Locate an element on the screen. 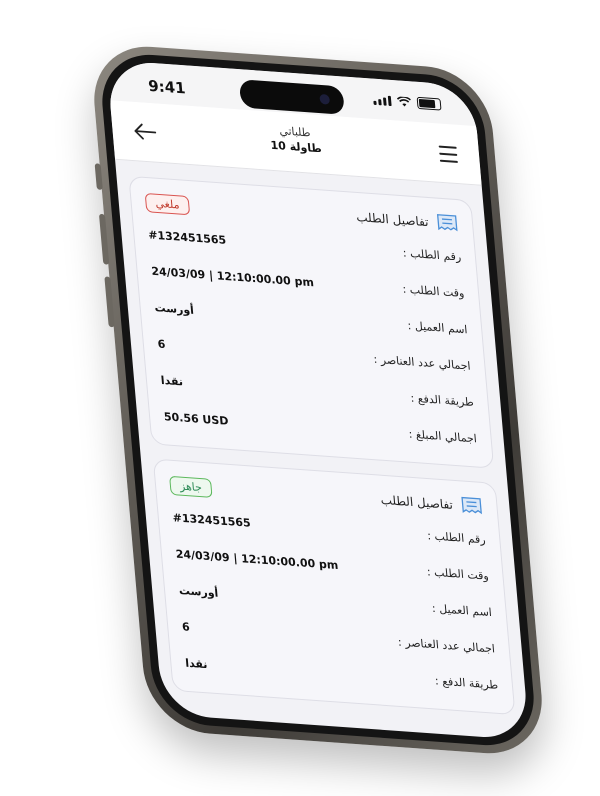 The width and height of the screenshot is (600, 796). volume-up-button is located at coordinates (104, 239).